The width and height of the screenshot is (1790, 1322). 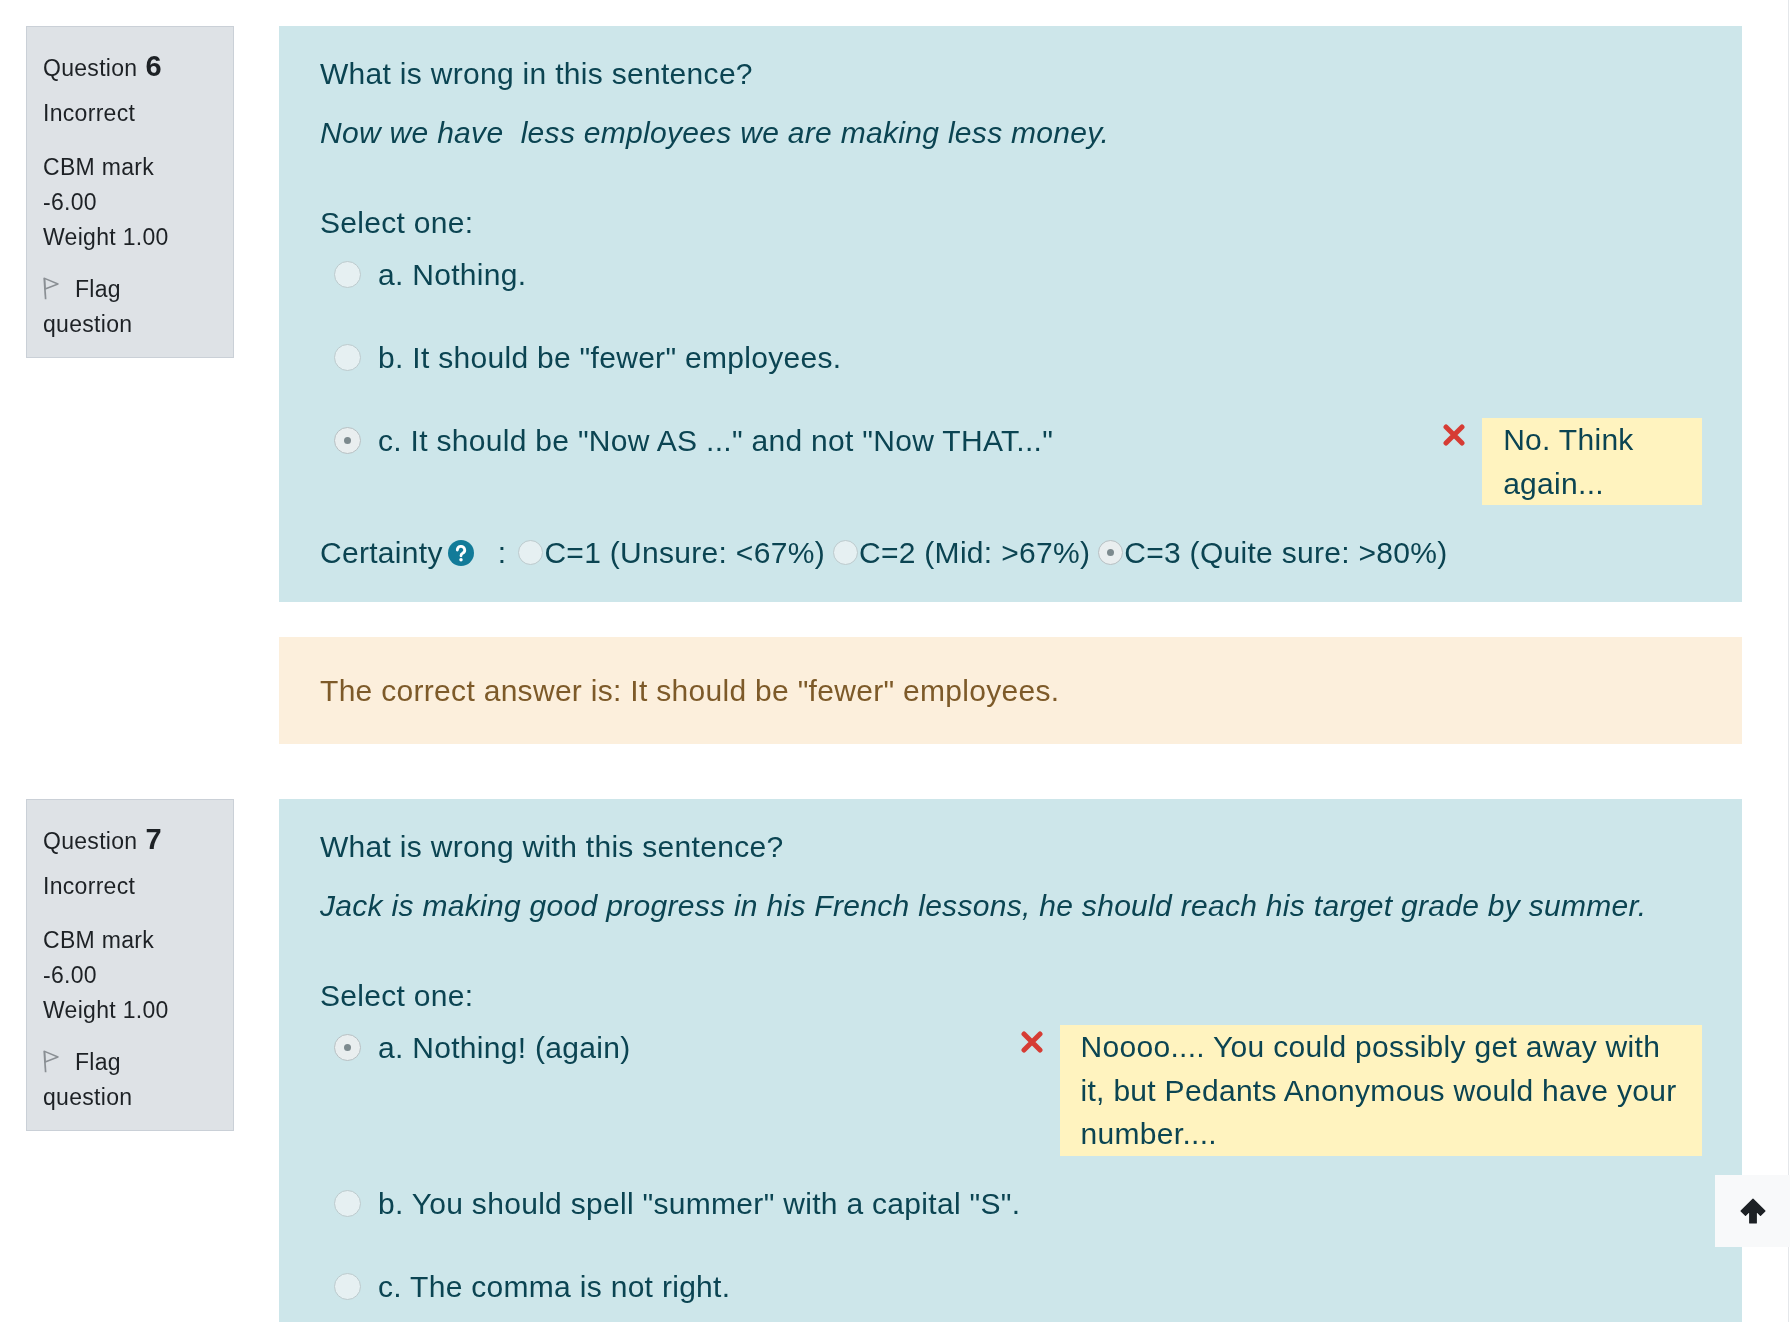 I want to click on back-to-top-button, so click(x=1752, y=1211).